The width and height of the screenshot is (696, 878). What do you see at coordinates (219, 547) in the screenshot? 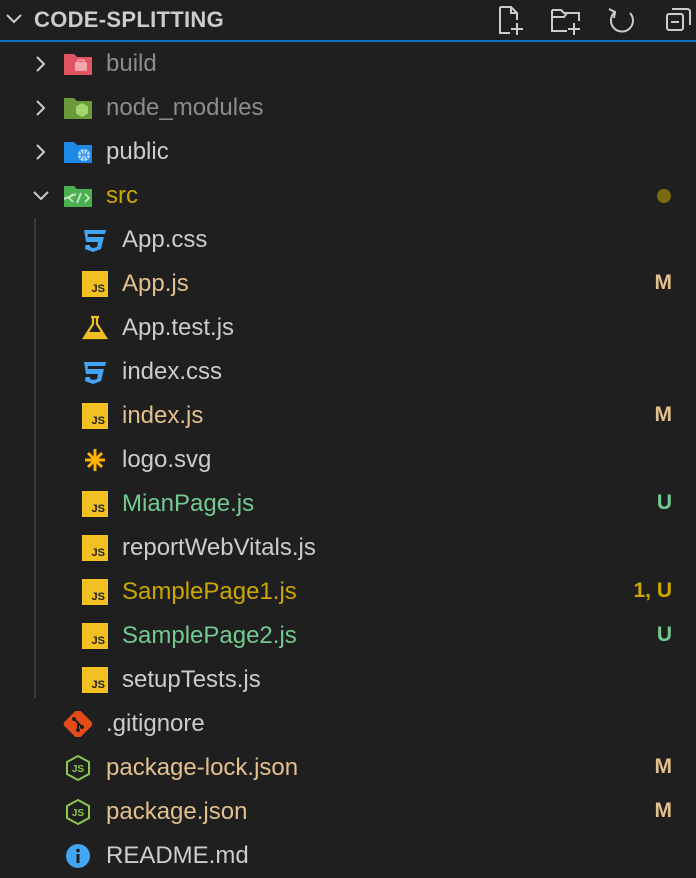
I see `tree-item-label: reportWebVitals.js` at bounding box center [219, 547].